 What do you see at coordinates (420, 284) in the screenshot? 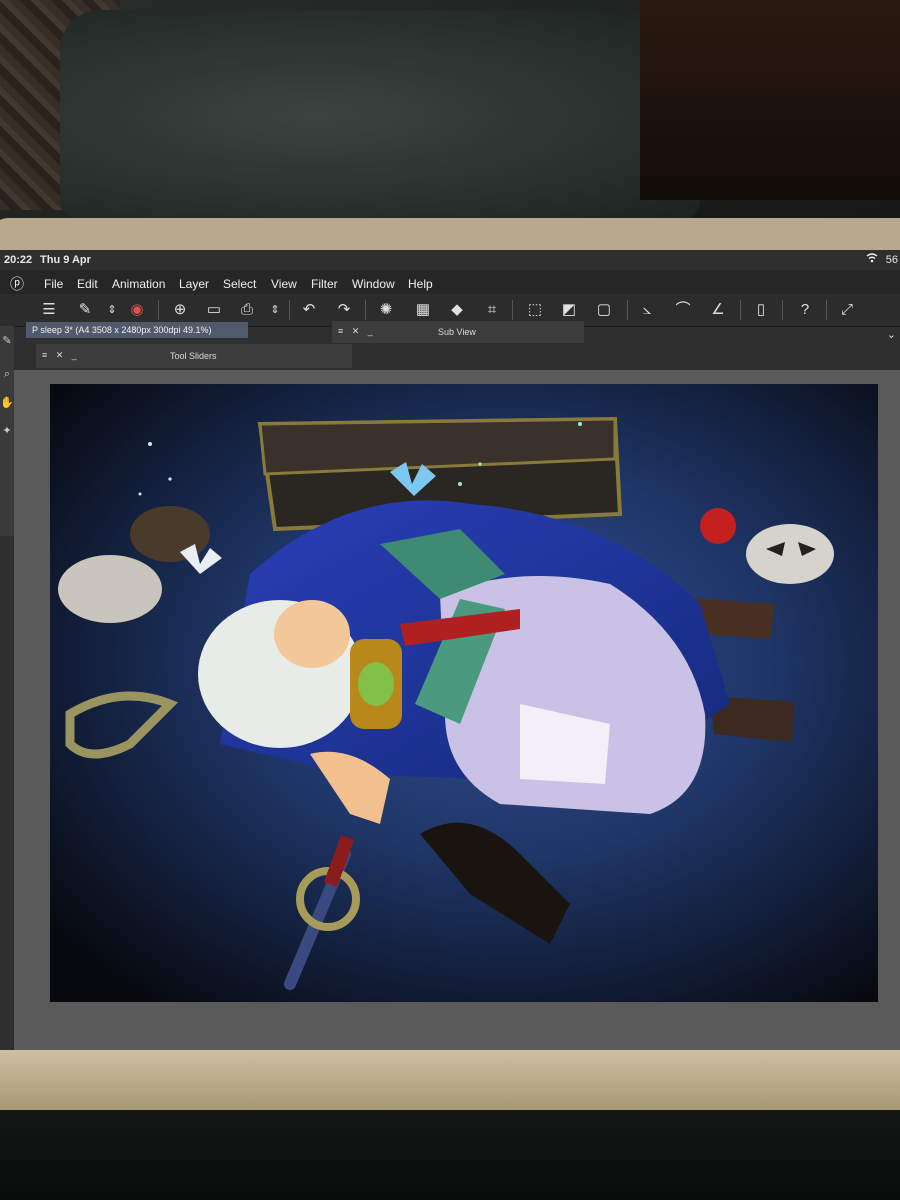
I see `menu-help: Help` at bounding box center [420, 284].